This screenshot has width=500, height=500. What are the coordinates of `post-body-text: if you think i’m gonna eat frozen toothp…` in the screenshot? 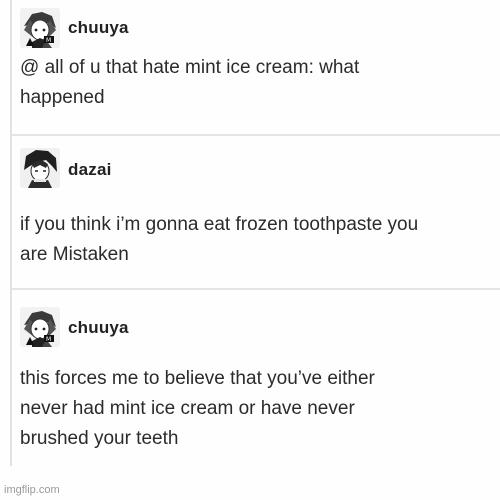 It's located at (219, 239).